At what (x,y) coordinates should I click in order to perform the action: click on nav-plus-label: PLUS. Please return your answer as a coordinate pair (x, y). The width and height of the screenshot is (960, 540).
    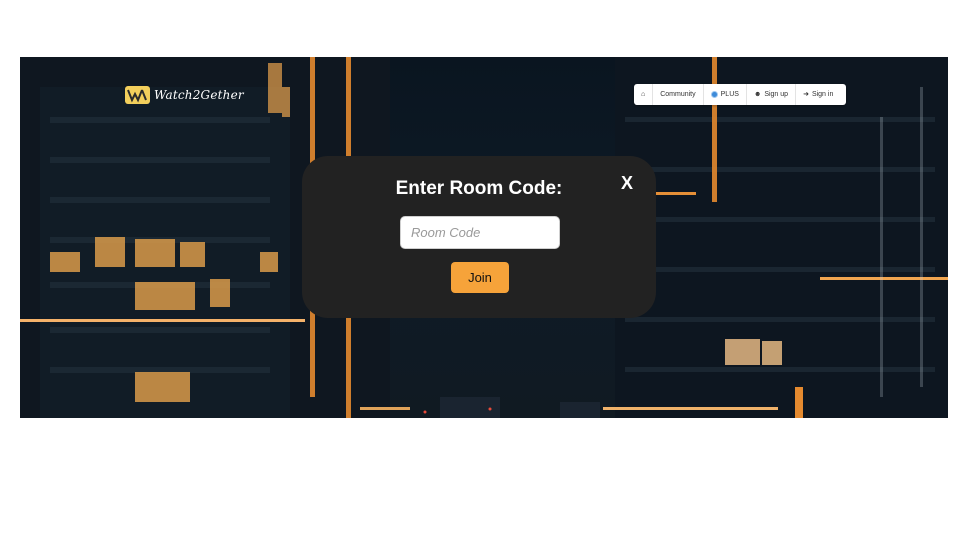
    Looking at the image, I should click on (729, 94).